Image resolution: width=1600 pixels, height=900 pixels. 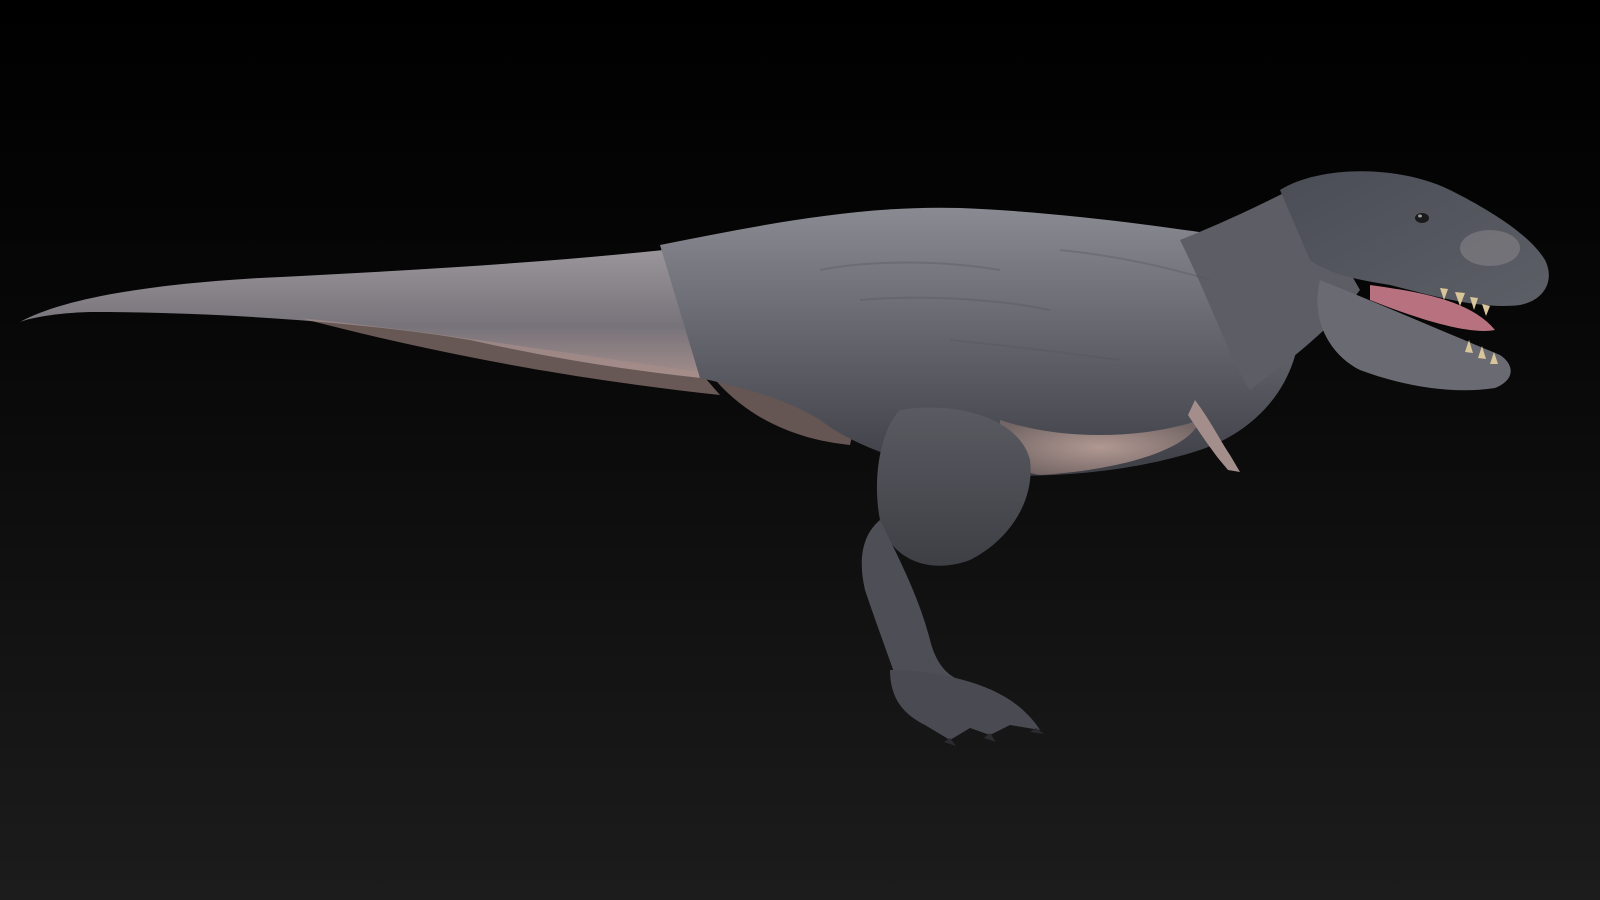 I want to click on eye, so click(x=1422, y=218).